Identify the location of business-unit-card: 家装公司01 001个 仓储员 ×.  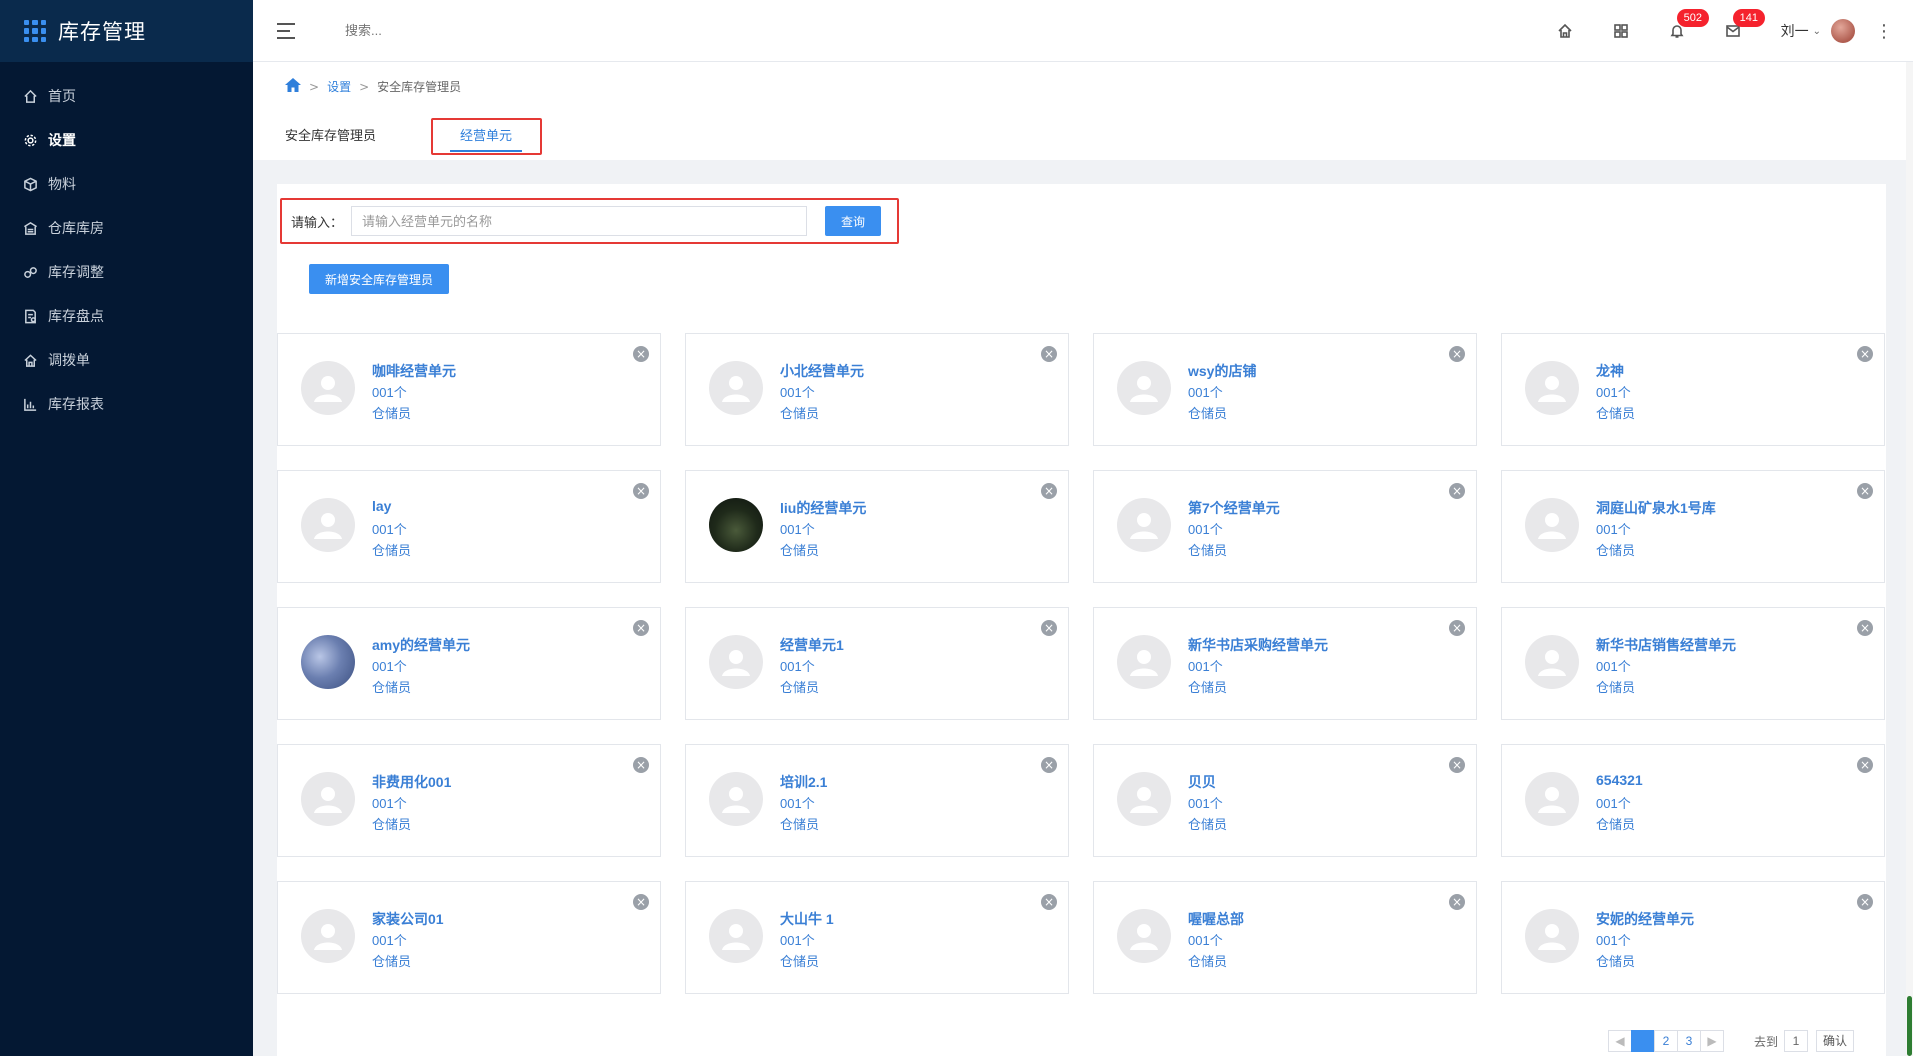
(469, 937).